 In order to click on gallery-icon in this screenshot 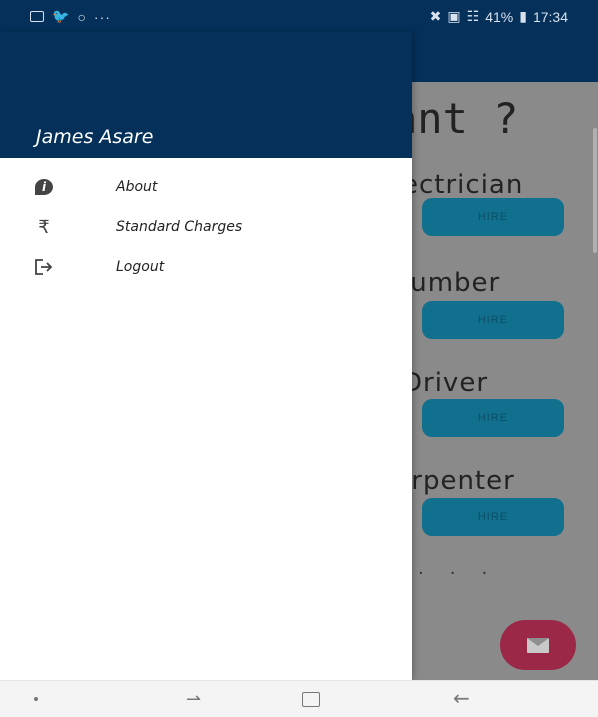, I will do `click(37, 16)`.